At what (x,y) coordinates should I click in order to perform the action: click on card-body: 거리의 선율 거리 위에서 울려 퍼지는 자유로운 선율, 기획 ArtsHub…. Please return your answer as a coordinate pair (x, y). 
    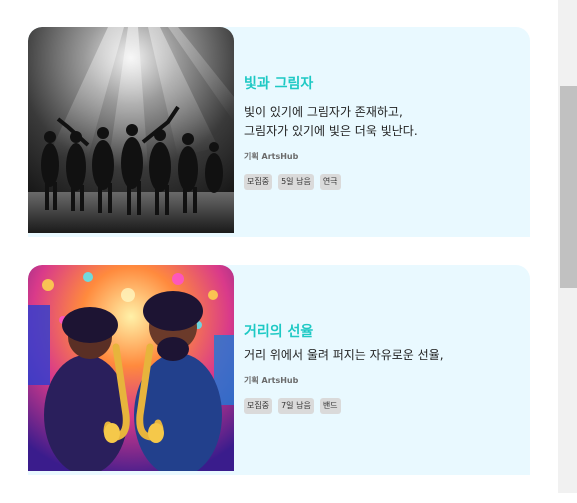
    Looking at the image, I should click on (382, 339).